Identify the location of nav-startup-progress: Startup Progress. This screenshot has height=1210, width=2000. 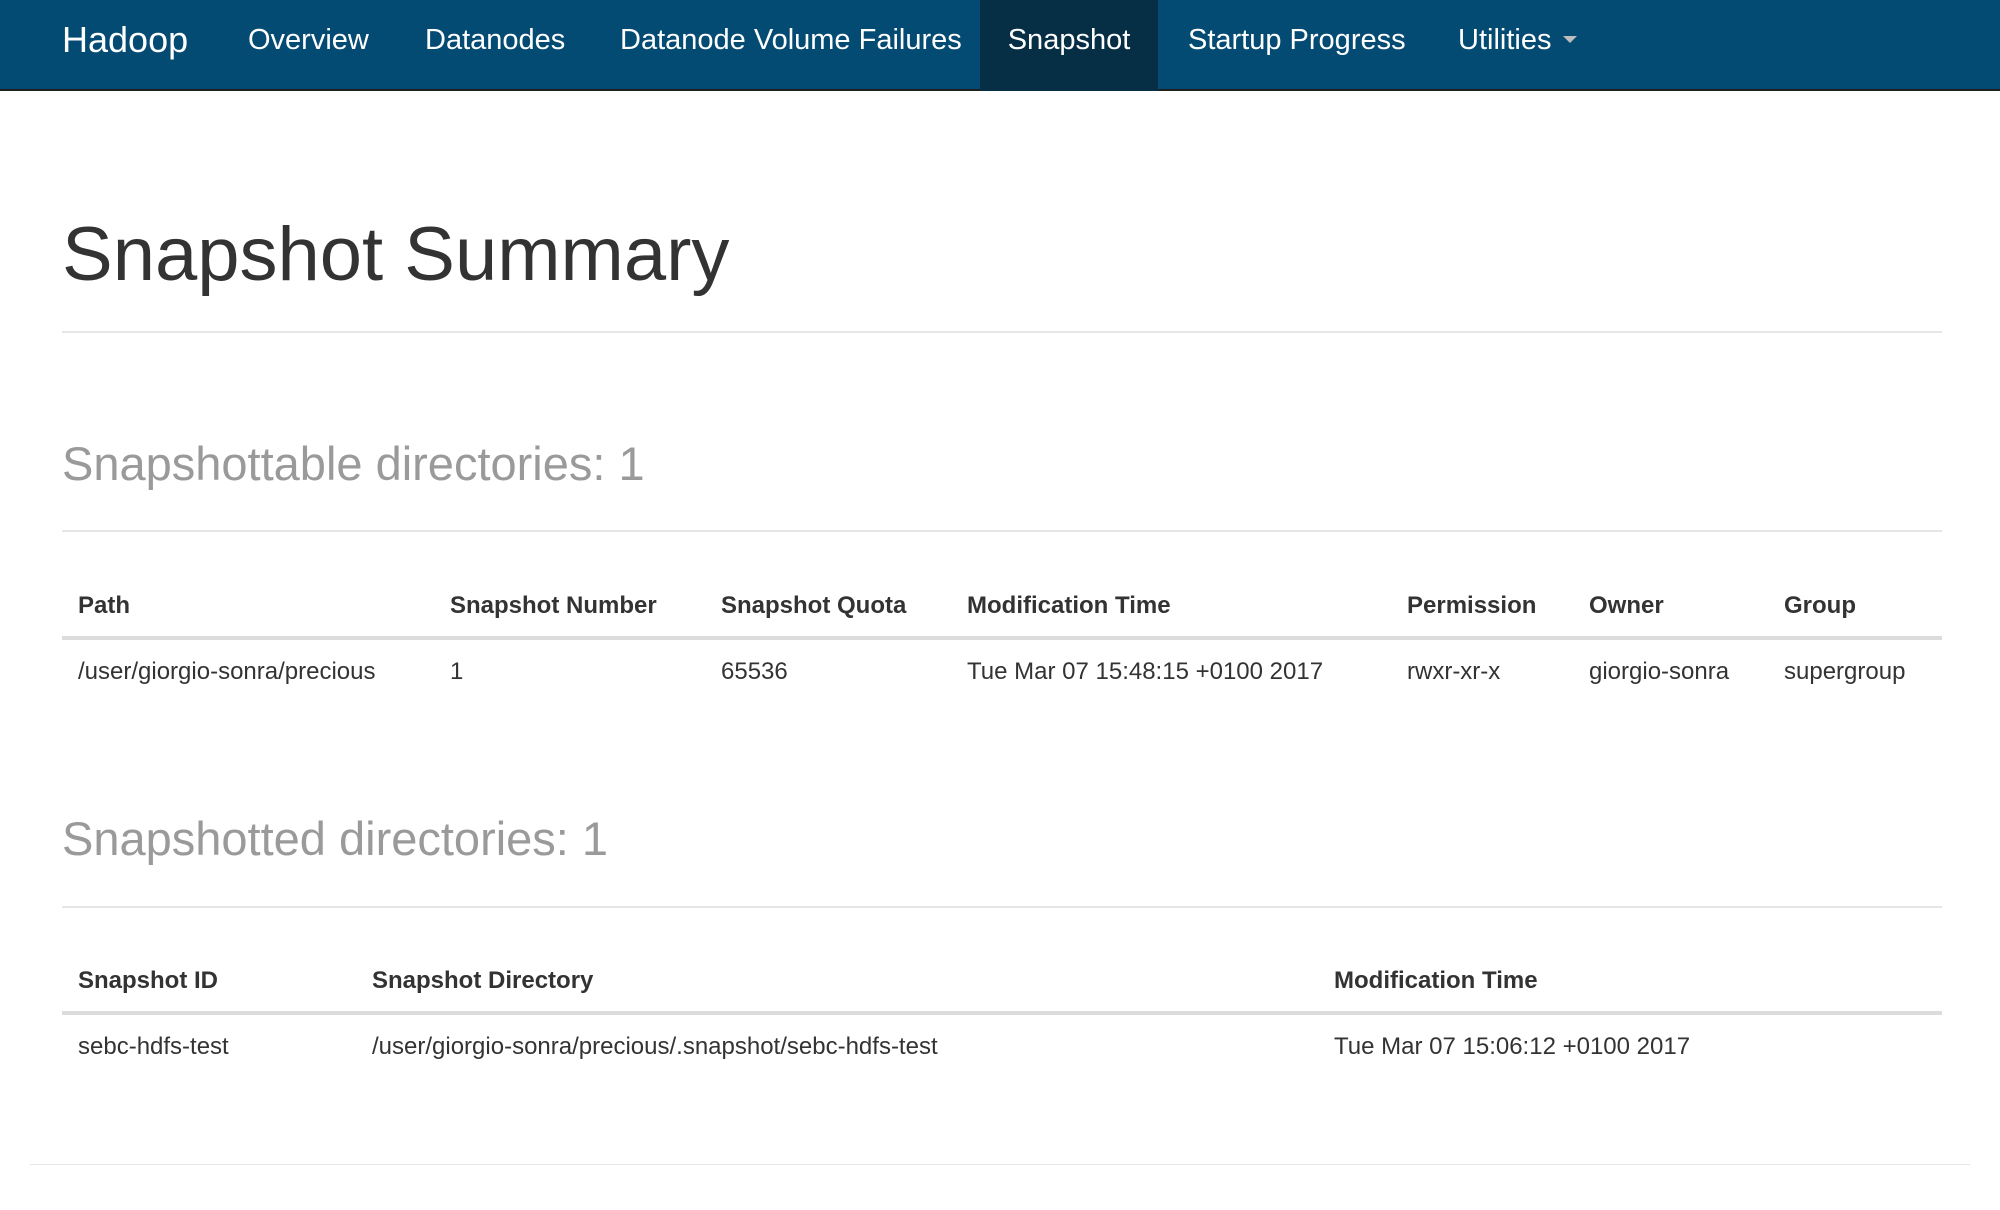
(1297, 45).